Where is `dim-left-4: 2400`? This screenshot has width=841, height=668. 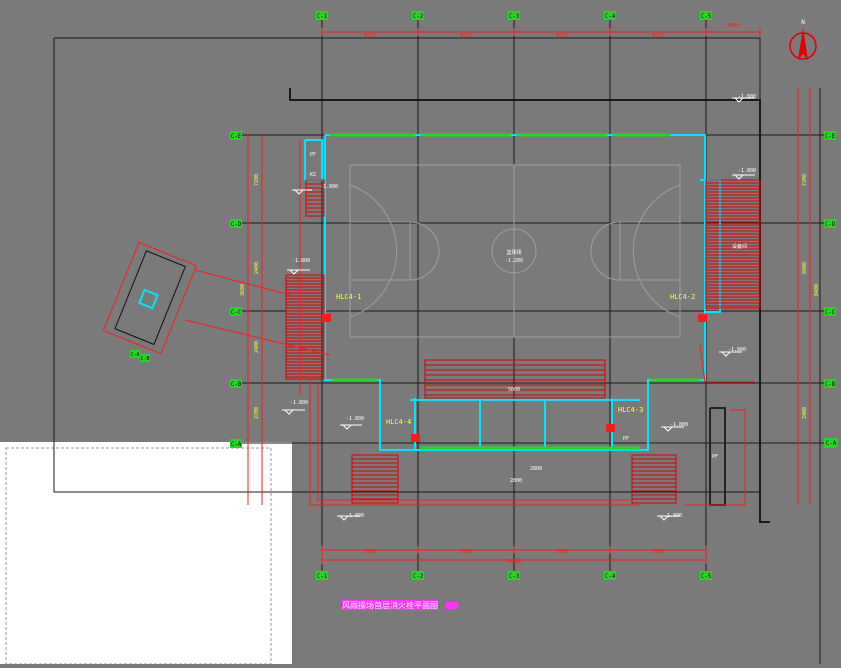
dim-left-4: 2400 is located at coordinates (257, 347).